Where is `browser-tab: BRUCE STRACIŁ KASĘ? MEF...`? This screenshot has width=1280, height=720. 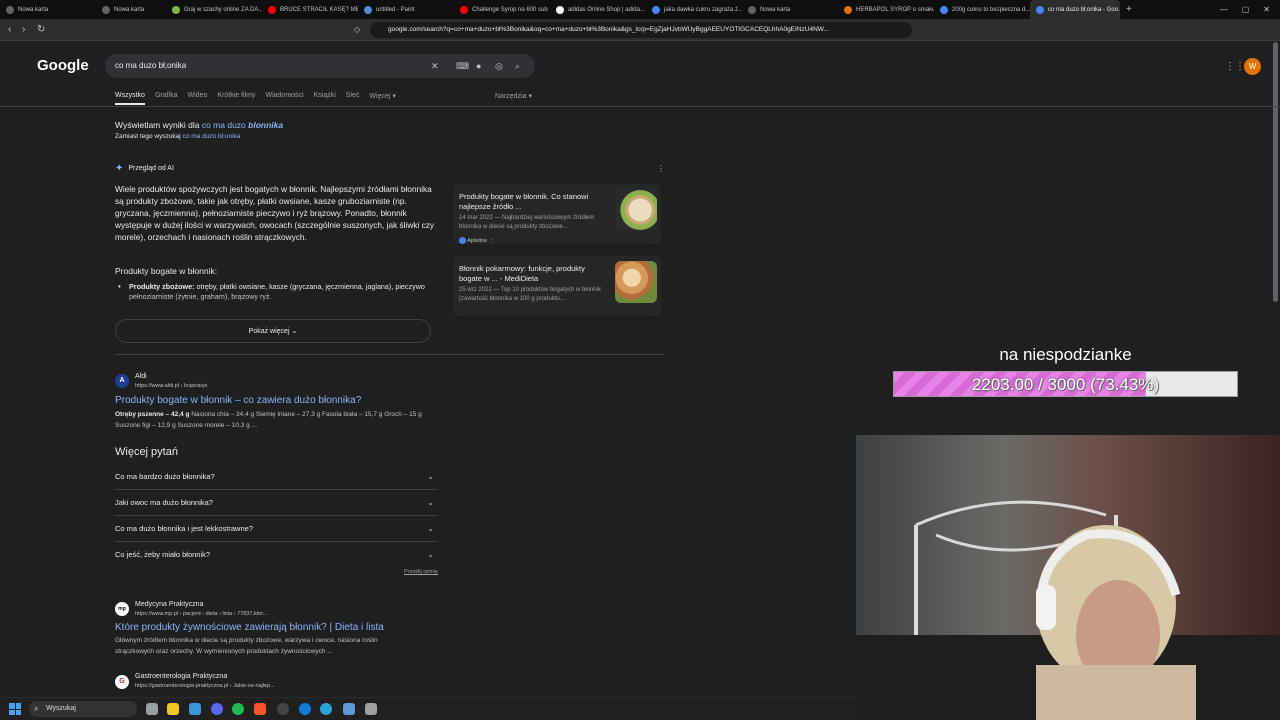
browser-tab: BRUCE STRACIŁ KASĘ? MEF... is located at coordinates (310, 9).